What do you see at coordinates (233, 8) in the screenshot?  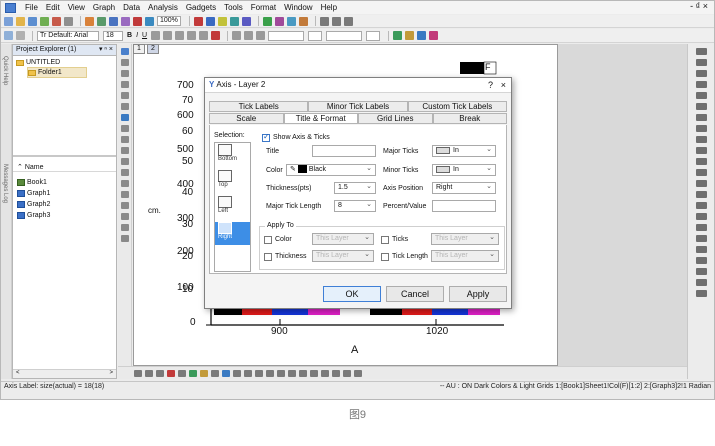 I see `menu-tools: Tools` at bounding box center [233, 8].